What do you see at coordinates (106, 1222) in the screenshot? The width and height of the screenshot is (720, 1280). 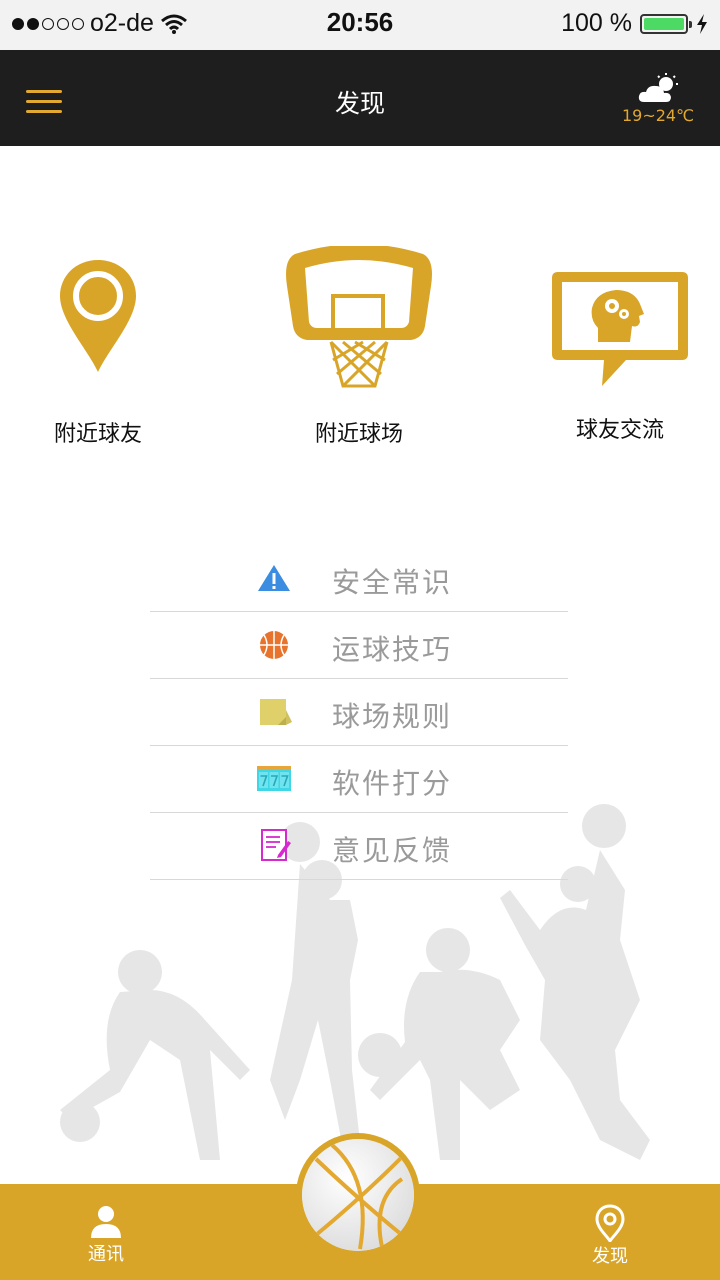 I see `person-icon` at bounding box center [106, 1222].